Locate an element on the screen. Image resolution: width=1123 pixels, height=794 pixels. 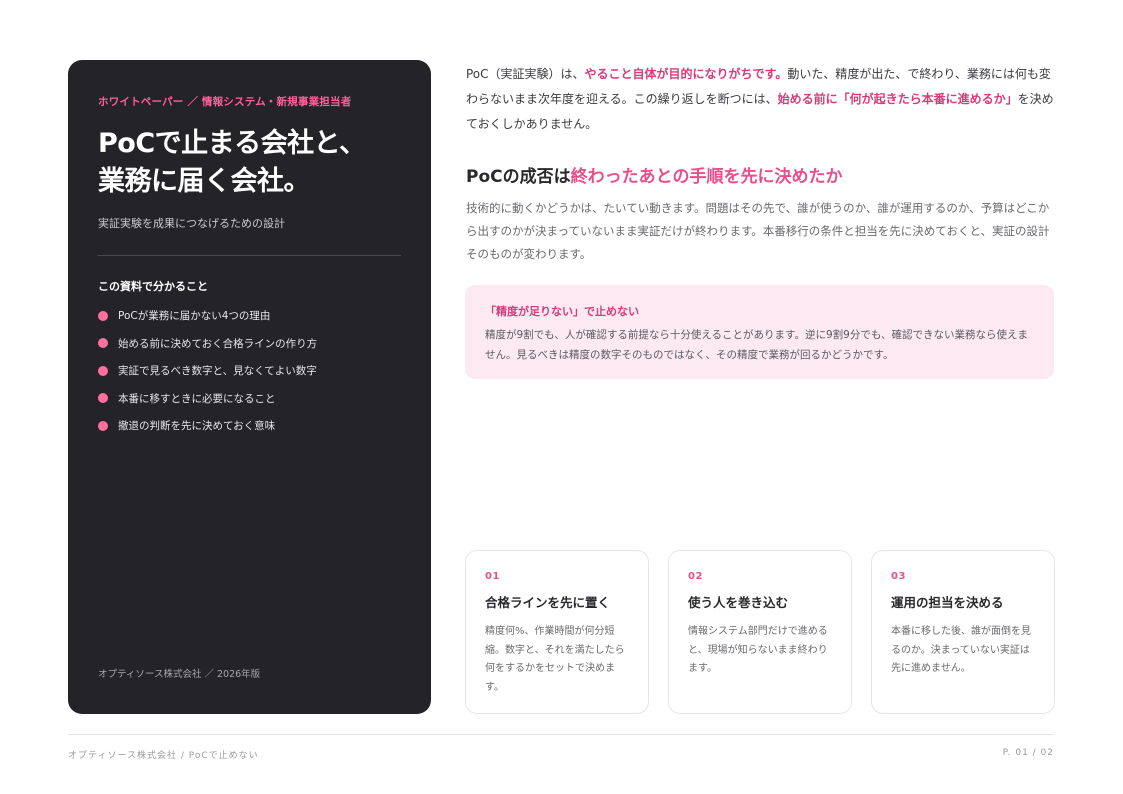
section-heading-plain: PoCの成否は is located at coordinates (518, 177).